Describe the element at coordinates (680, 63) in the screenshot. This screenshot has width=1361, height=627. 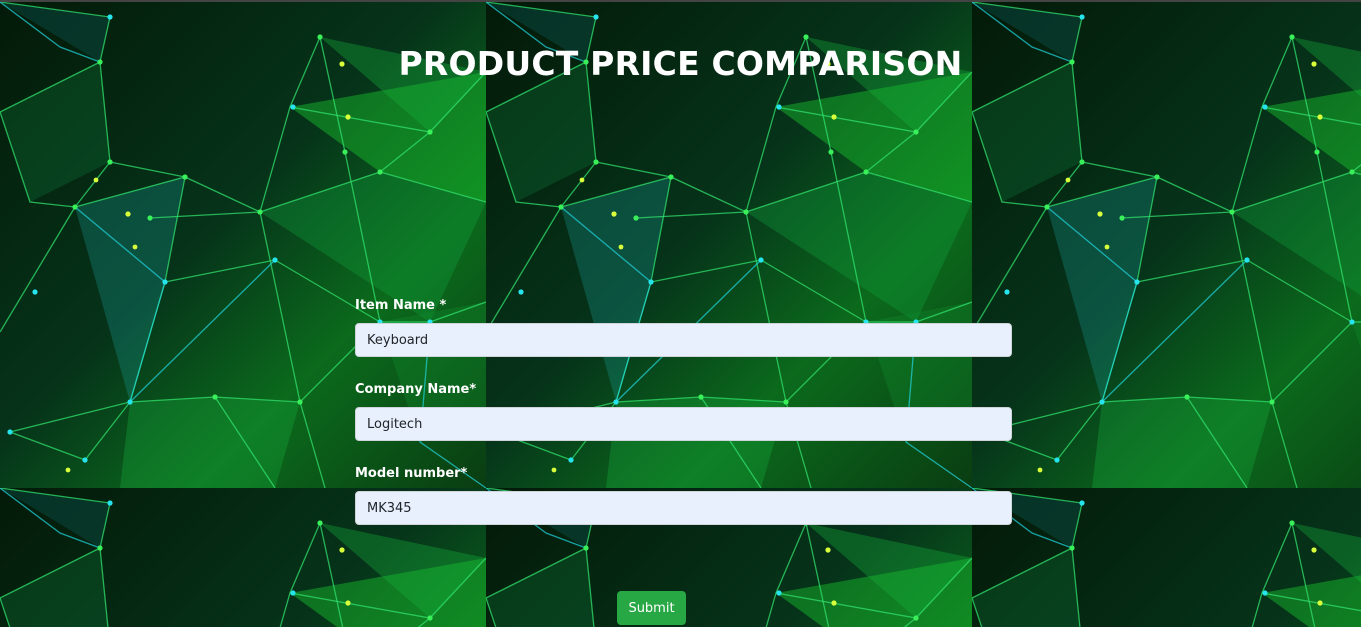
I see `page-title: PRODUCT PRICE COMPARISON` at that location.